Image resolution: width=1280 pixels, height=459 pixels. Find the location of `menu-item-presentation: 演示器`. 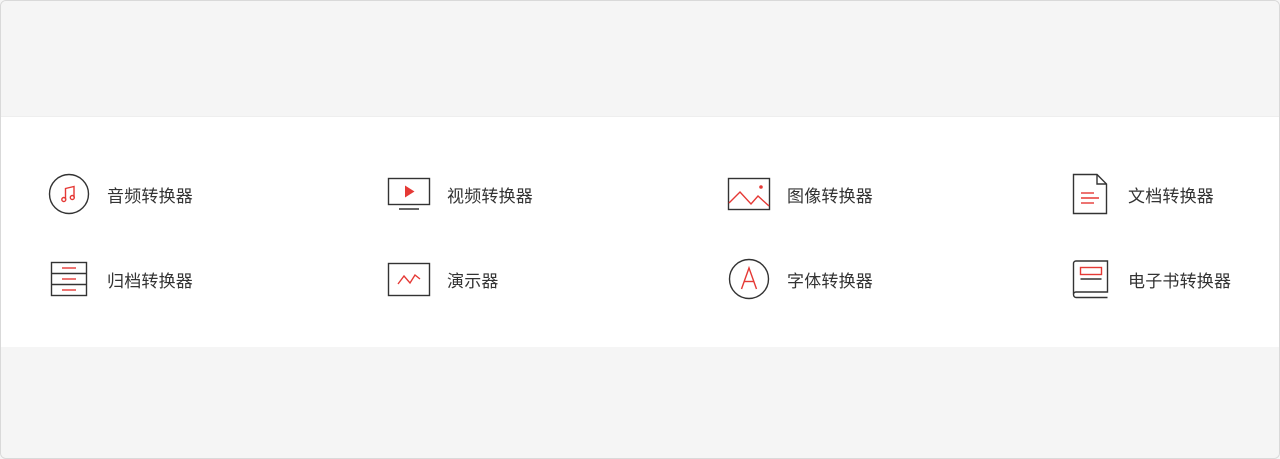

menu-item-presentation: 演示器 is located at coordinates (443, 279).